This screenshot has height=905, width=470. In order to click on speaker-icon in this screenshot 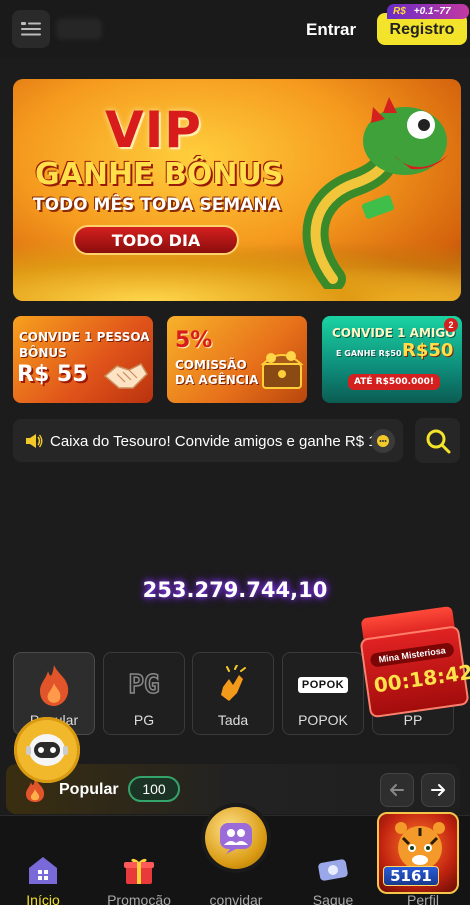, I will do `click(34, 441)`.